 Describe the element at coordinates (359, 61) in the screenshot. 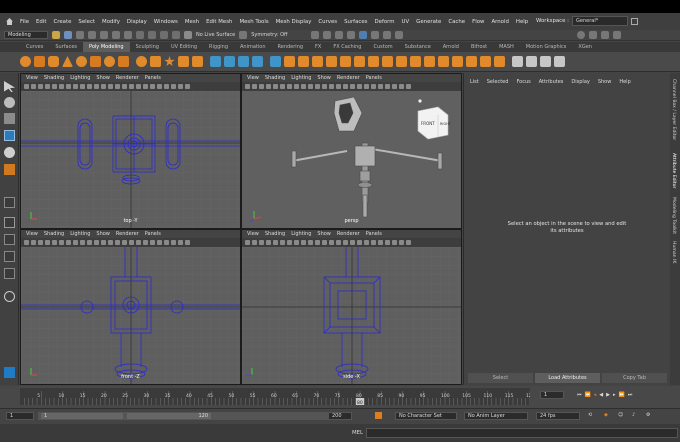

I see `multi-cut-icon` at that location.